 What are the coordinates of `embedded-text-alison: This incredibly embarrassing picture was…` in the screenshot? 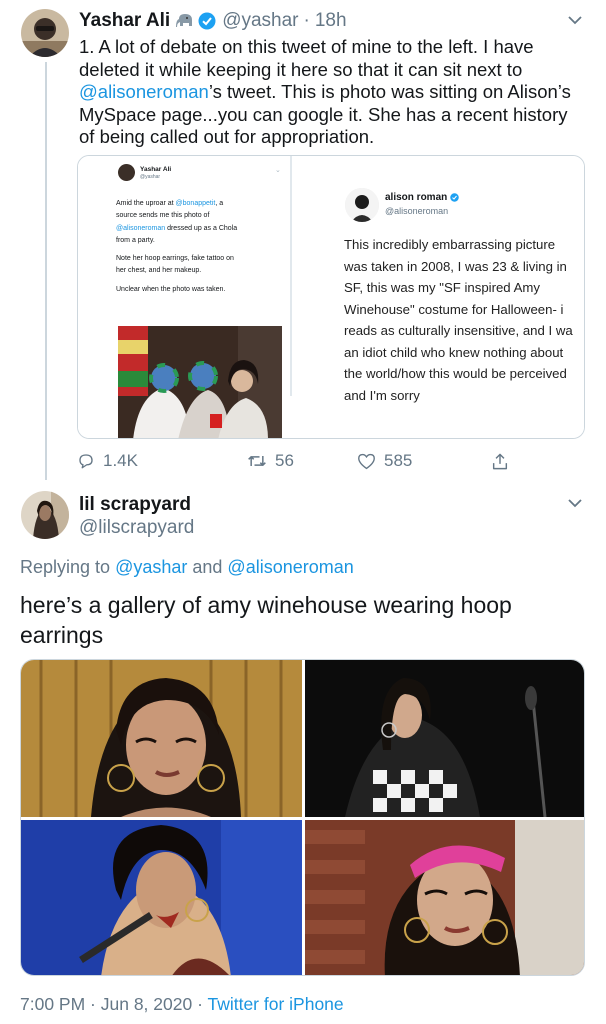 It's located at (464, 320).